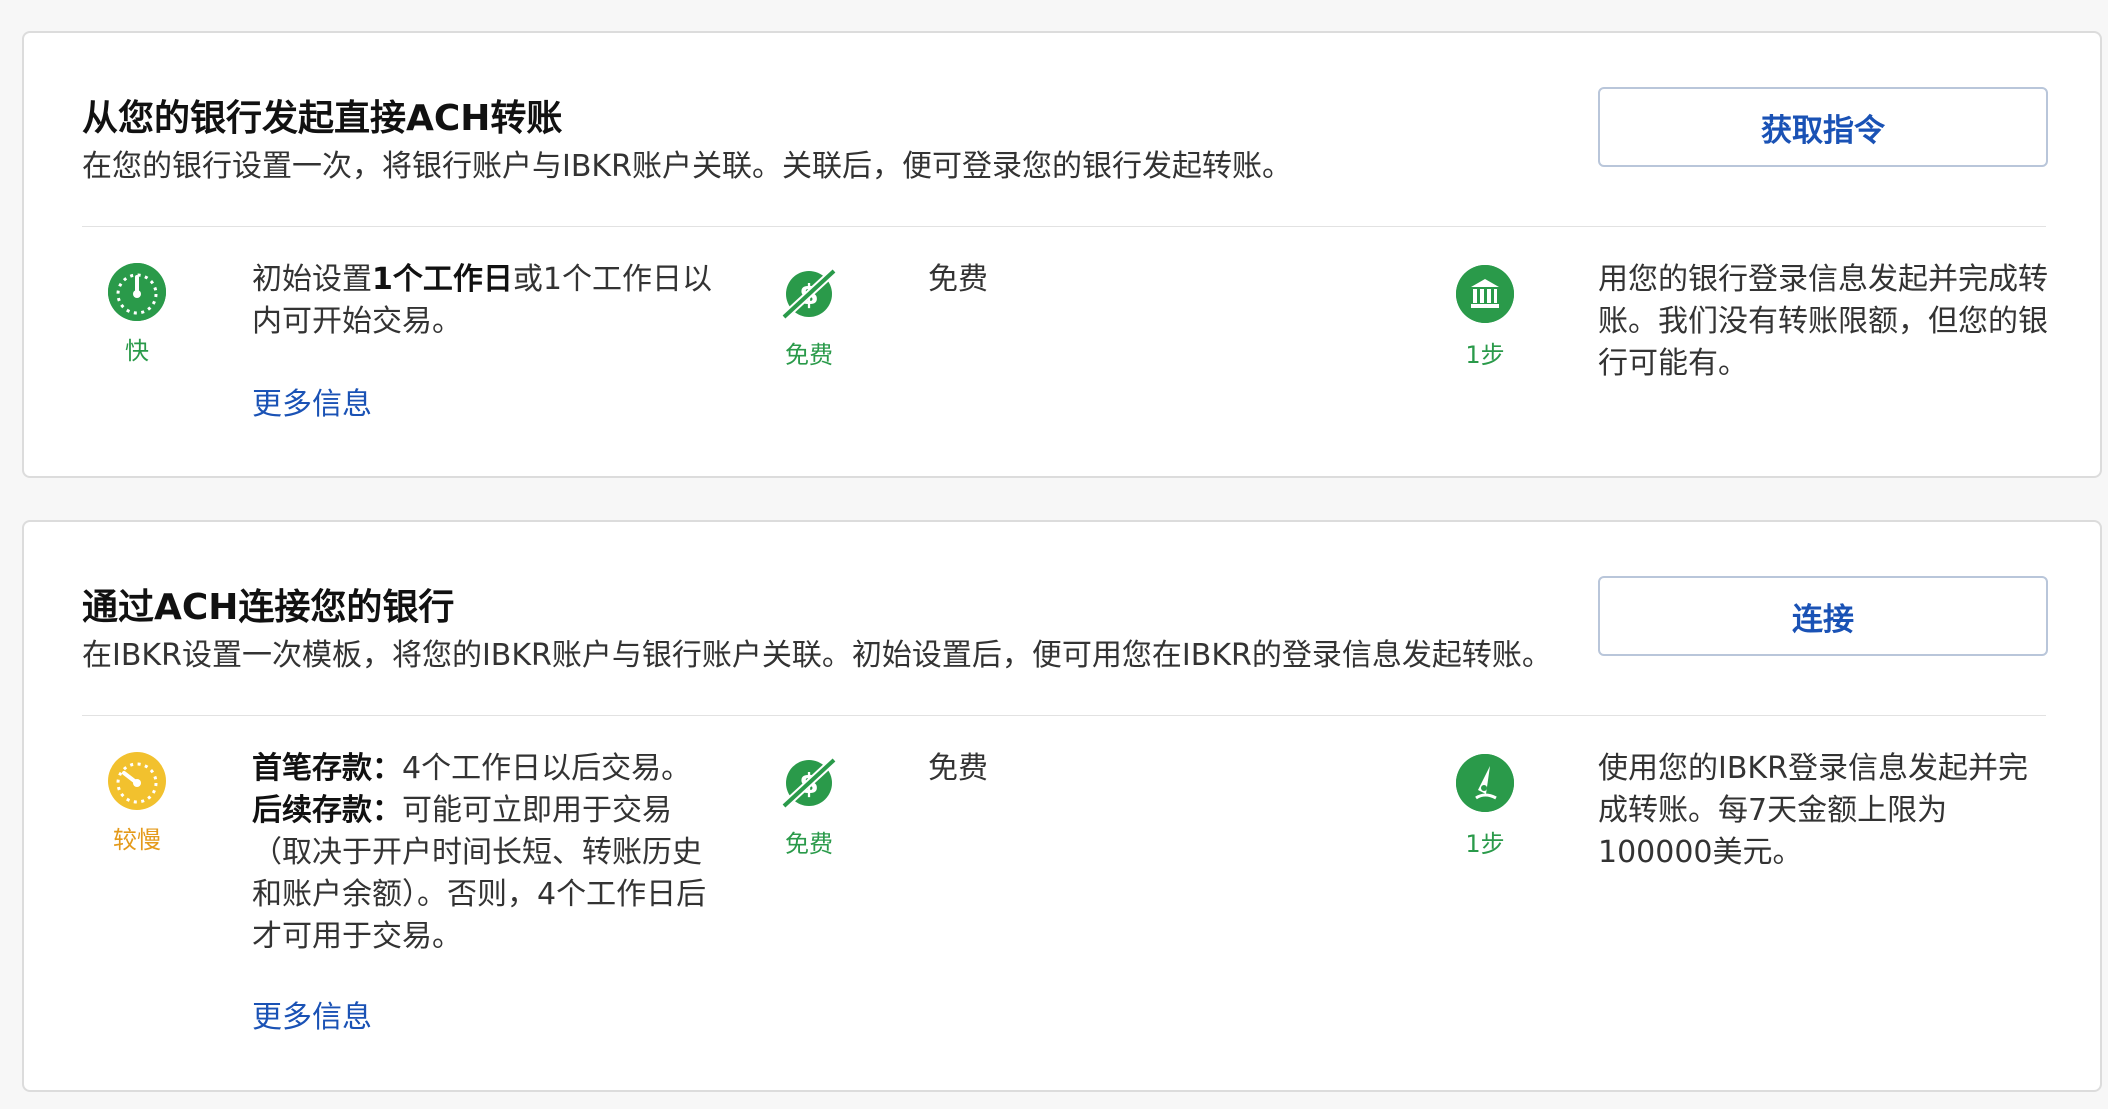 The height and width of the screenshot is (1109, 2108). Describe the element at coordinates (1485, 294) in the screenshot. I see `bank-icon` at that location.